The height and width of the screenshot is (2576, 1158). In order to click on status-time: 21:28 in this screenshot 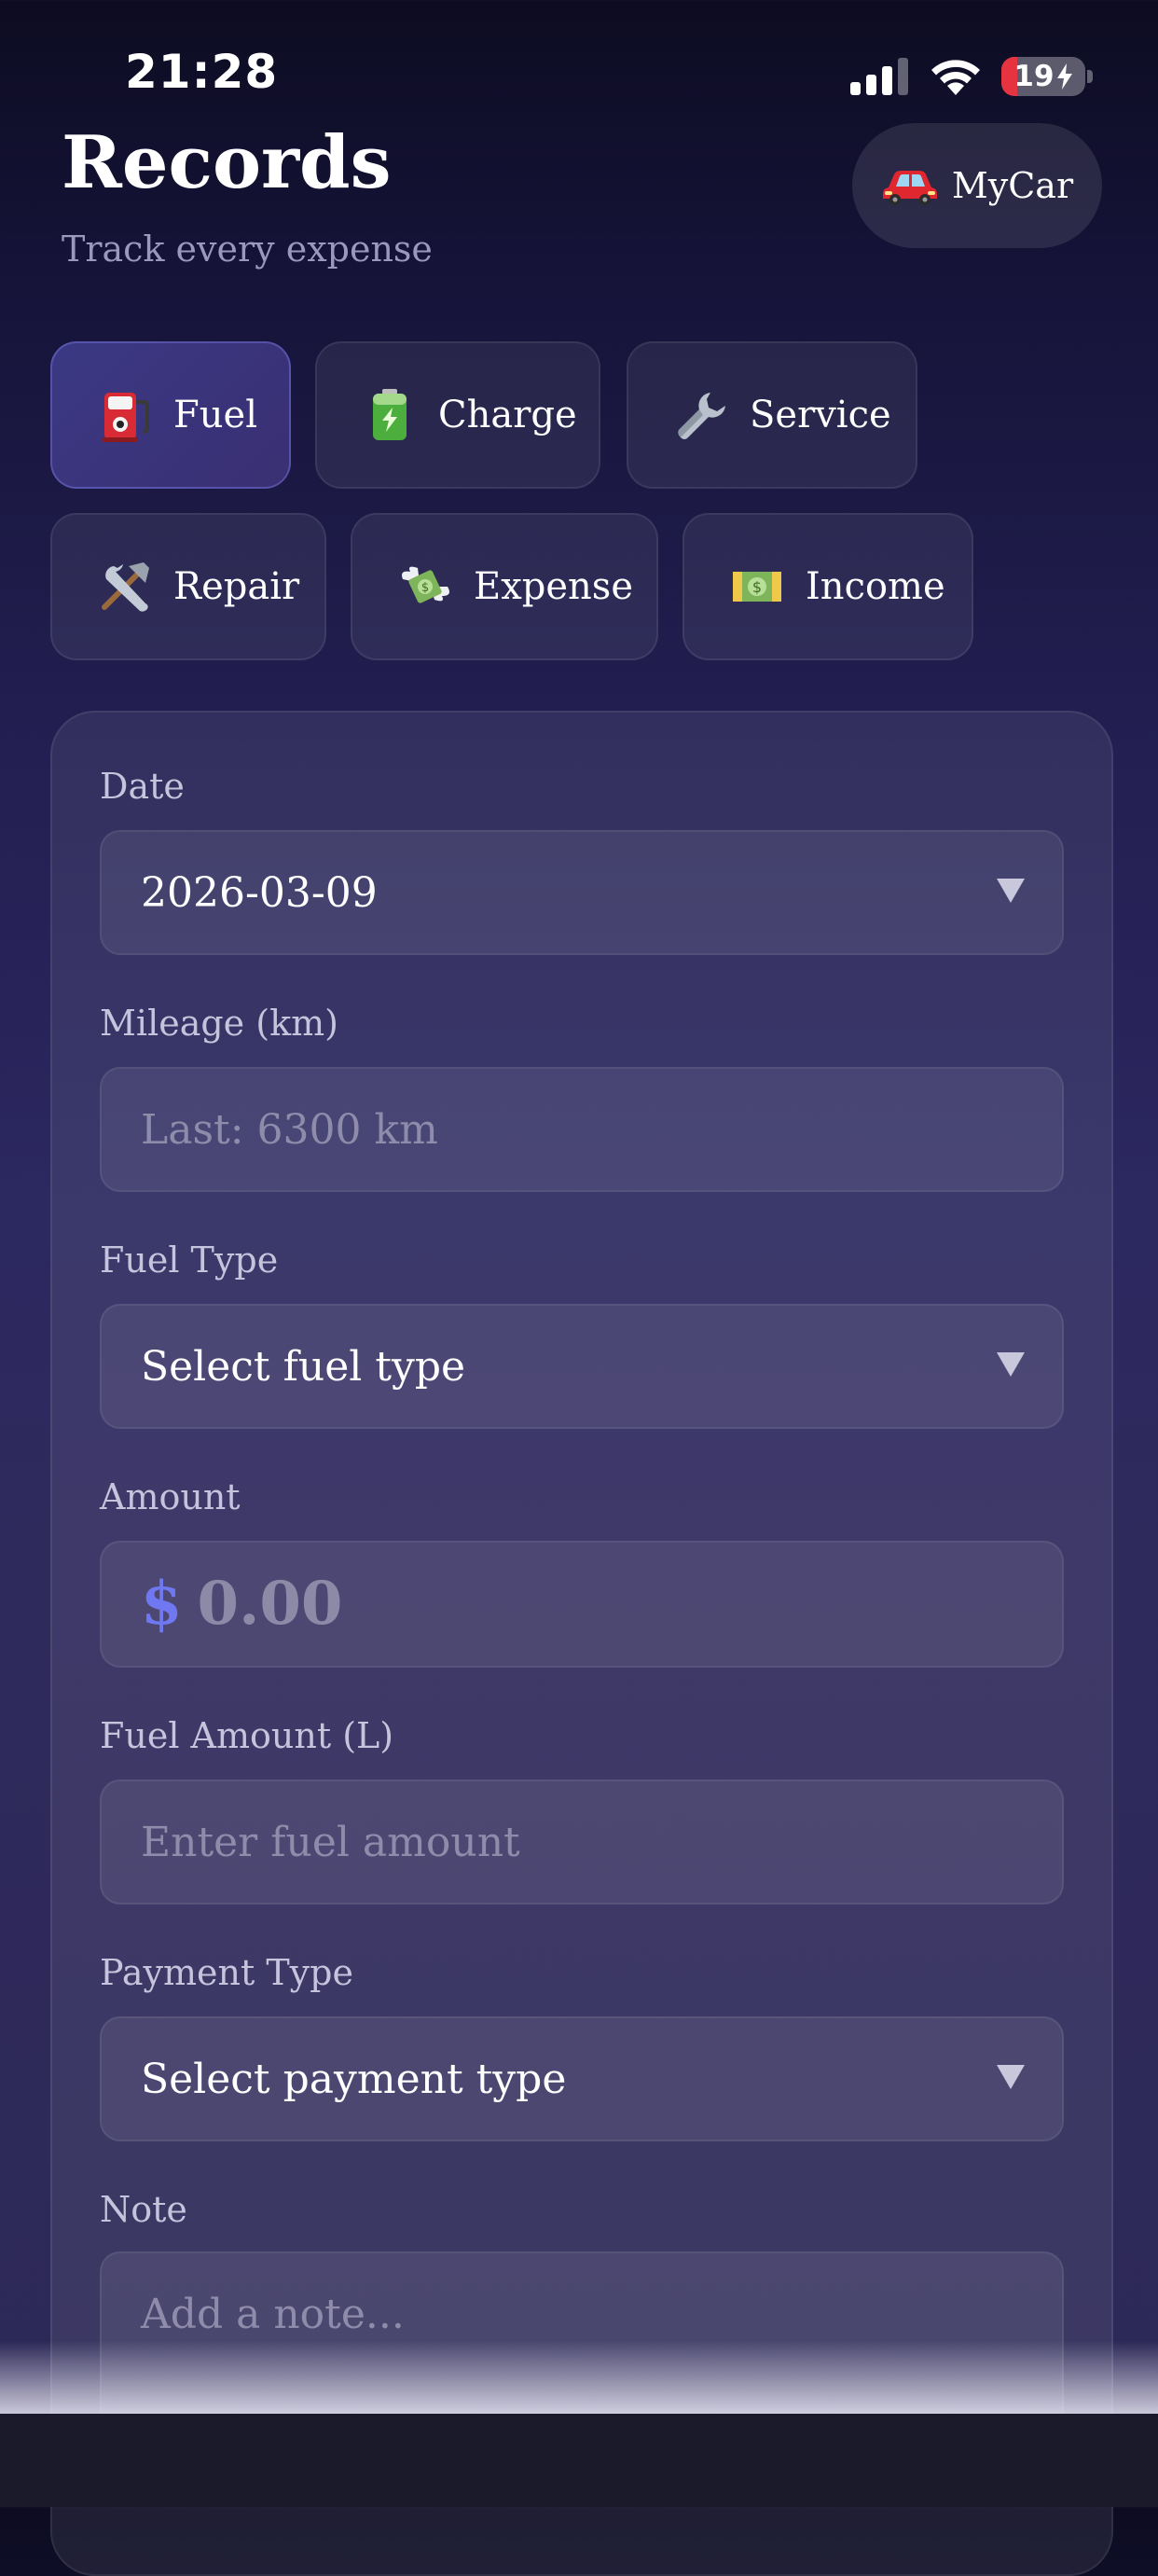, I will do `click(202, 72)`.